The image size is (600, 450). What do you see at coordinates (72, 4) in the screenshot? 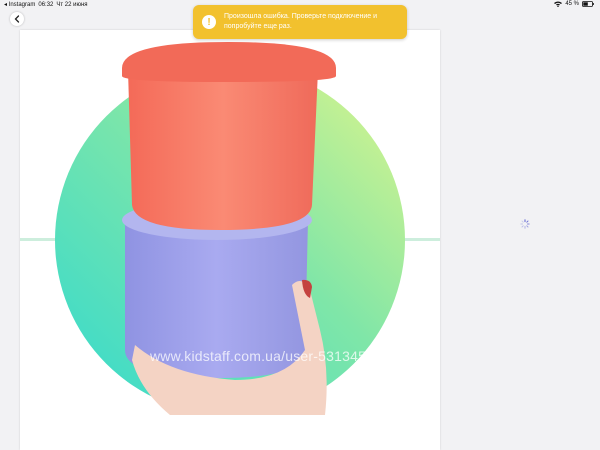
I see `status-date: Чт 22 июня` at bounding box center [72, 4].